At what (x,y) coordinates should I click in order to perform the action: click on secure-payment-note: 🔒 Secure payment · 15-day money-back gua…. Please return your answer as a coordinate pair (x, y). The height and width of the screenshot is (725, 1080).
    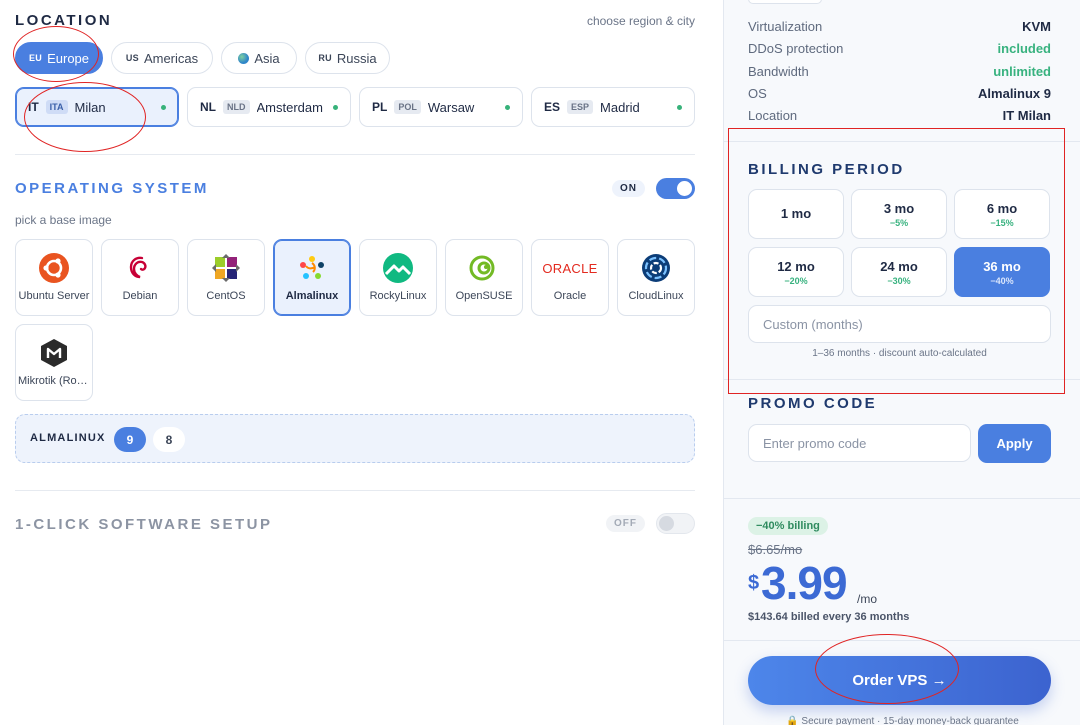
    Looking at the image, I should click on (902, 720).